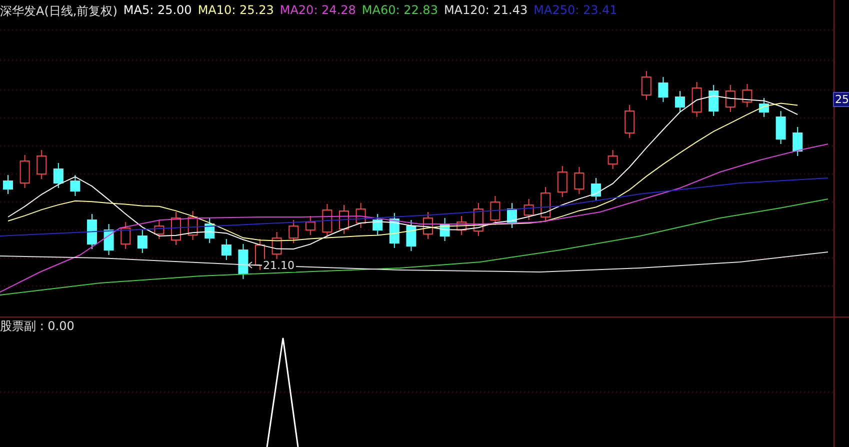  I want to click on chart-title: 深华发A(日线,前复权), so click(59, 11).